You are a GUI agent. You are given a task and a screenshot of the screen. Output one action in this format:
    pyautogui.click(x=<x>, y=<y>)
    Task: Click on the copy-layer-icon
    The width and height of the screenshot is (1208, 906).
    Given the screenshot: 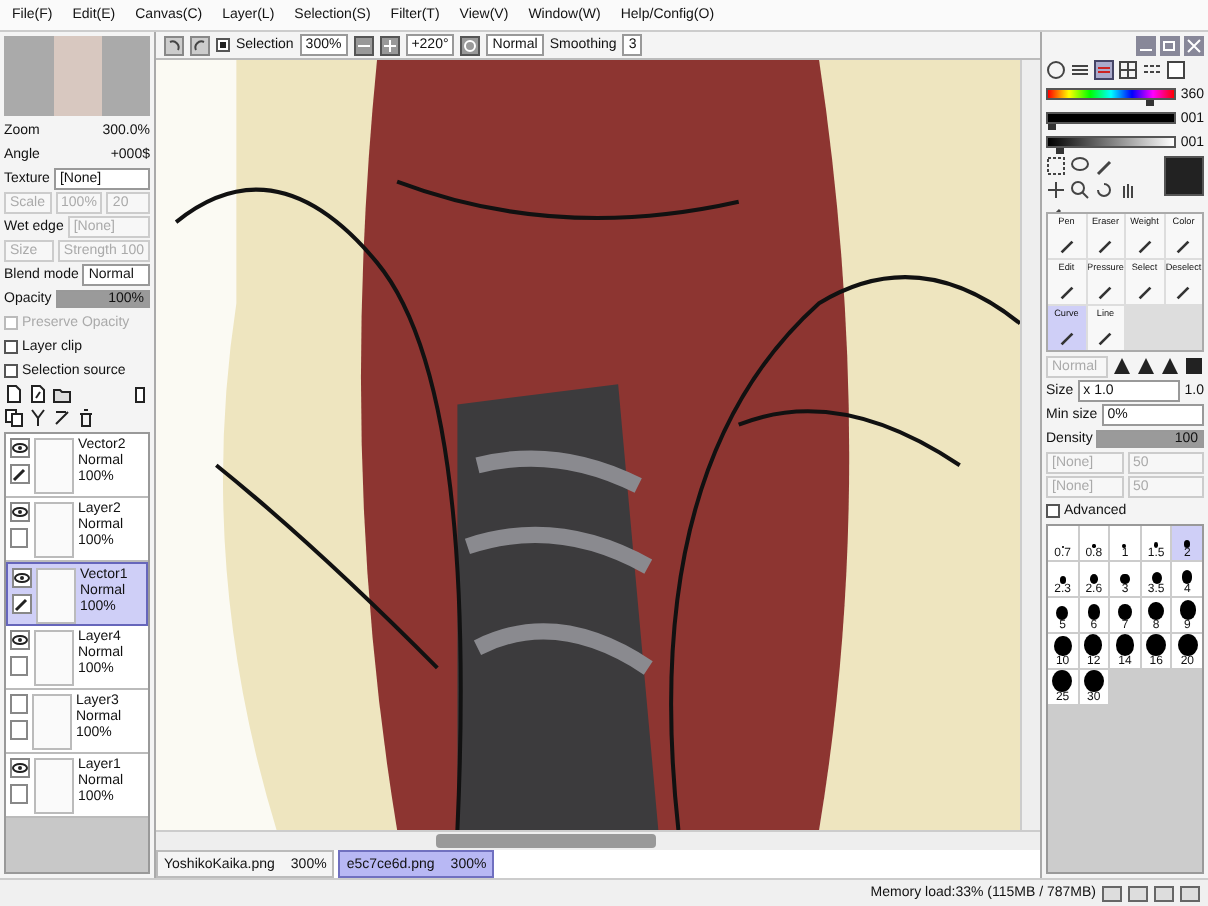 What is the action you would take?
    pyautogui.click(x=14, y=418)
    